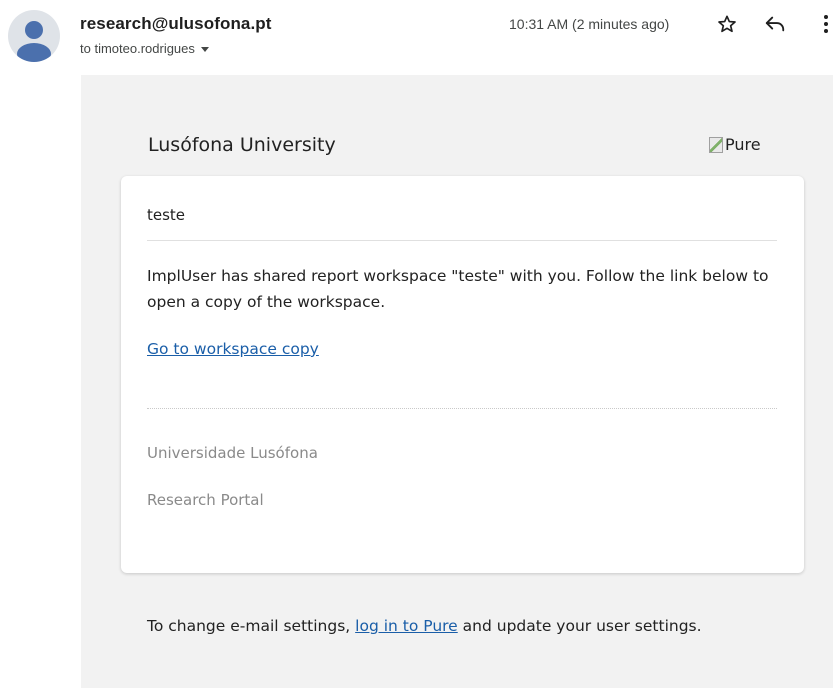 The image size is (833, 688). I want to click on avatar, so click(34, 36).